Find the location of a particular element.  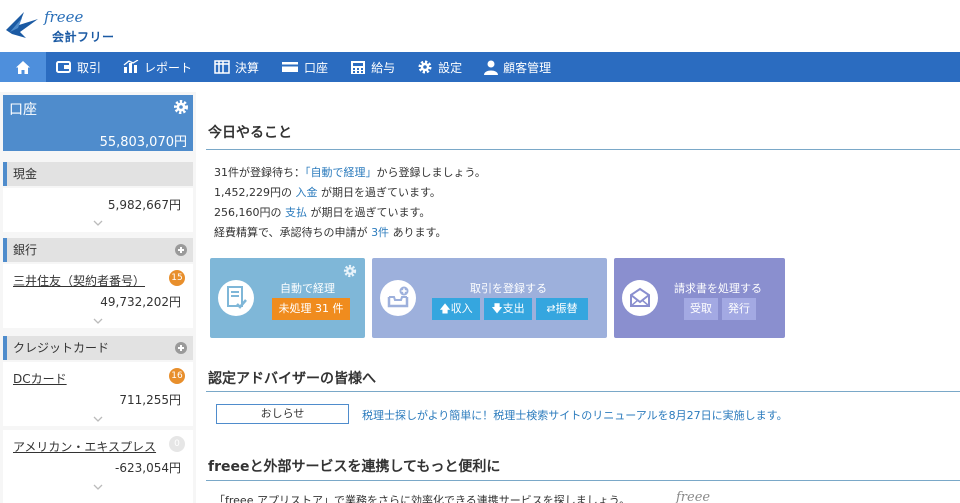

bank-amount: 49,732,202円 is located at coordinates (140, 302).